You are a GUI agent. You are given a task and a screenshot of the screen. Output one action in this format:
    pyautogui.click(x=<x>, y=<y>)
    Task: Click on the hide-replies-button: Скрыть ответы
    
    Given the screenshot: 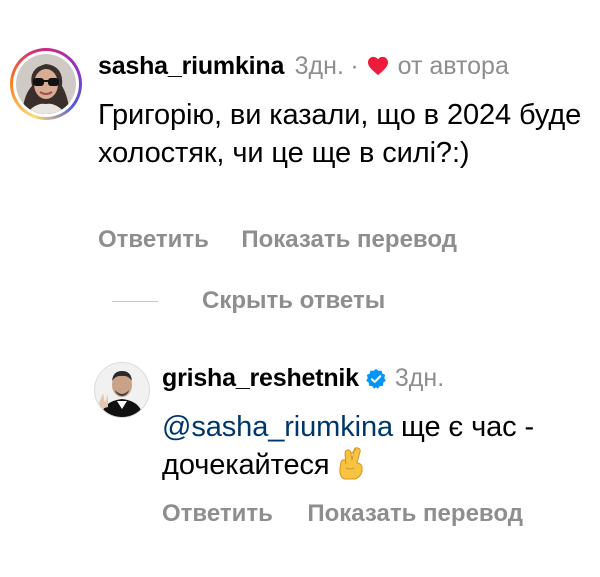 What is the action you would take?
    pyautogui.click(x=293, y=301)
    